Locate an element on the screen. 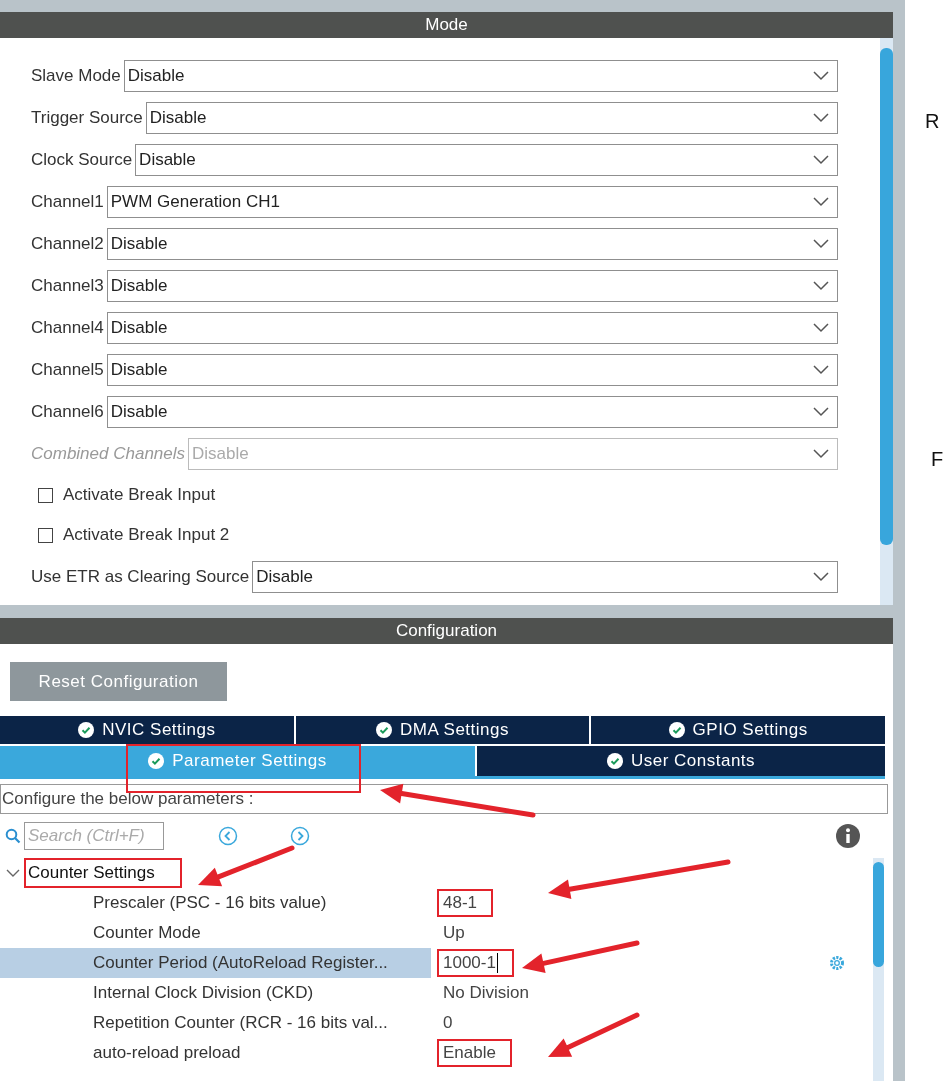 The height and width of the screenshot is (1081, 945). next-icon is located at coordinates (300, 836).